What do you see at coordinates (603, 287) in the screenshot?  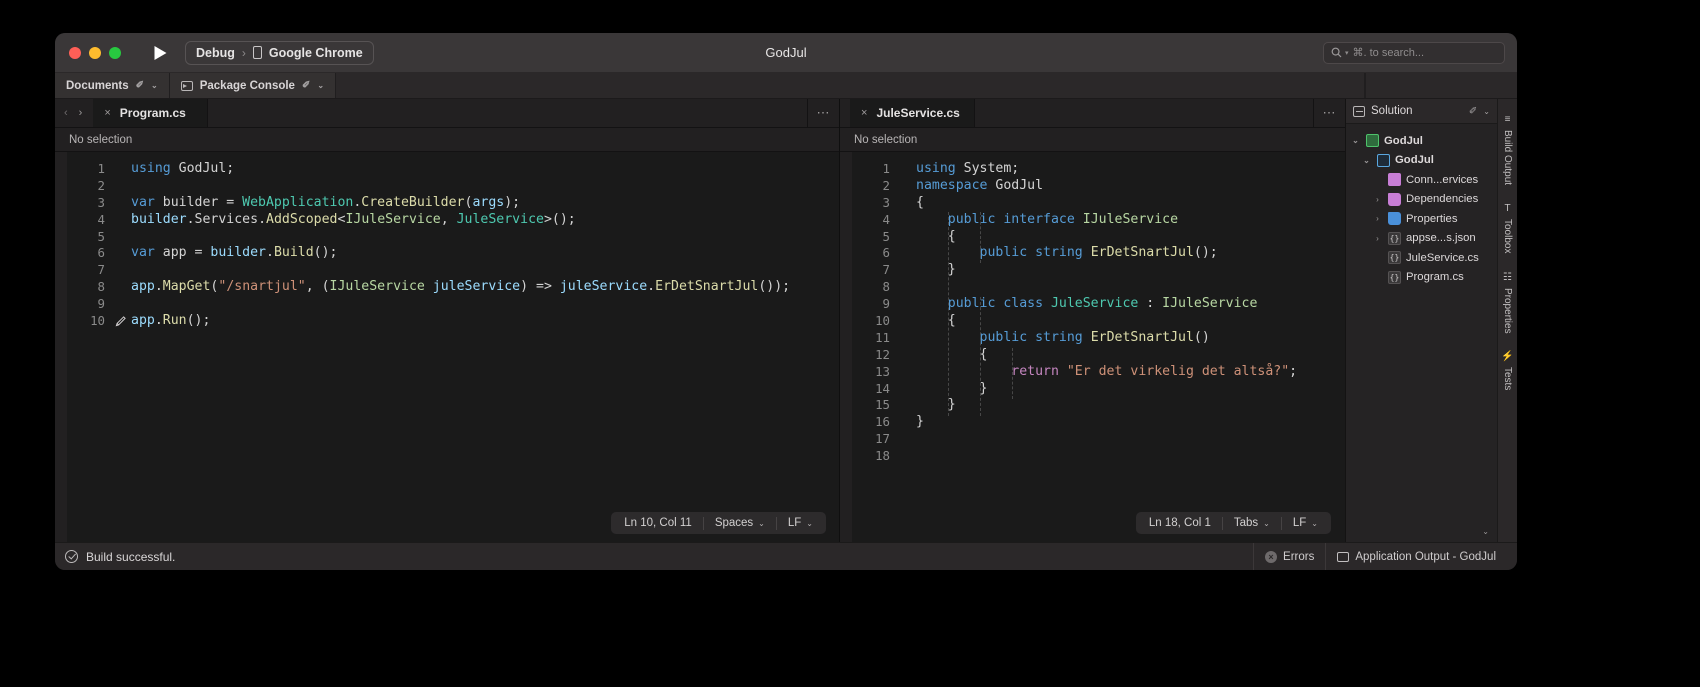 I see `code-token: juleService` at bounding box center [603, 287].